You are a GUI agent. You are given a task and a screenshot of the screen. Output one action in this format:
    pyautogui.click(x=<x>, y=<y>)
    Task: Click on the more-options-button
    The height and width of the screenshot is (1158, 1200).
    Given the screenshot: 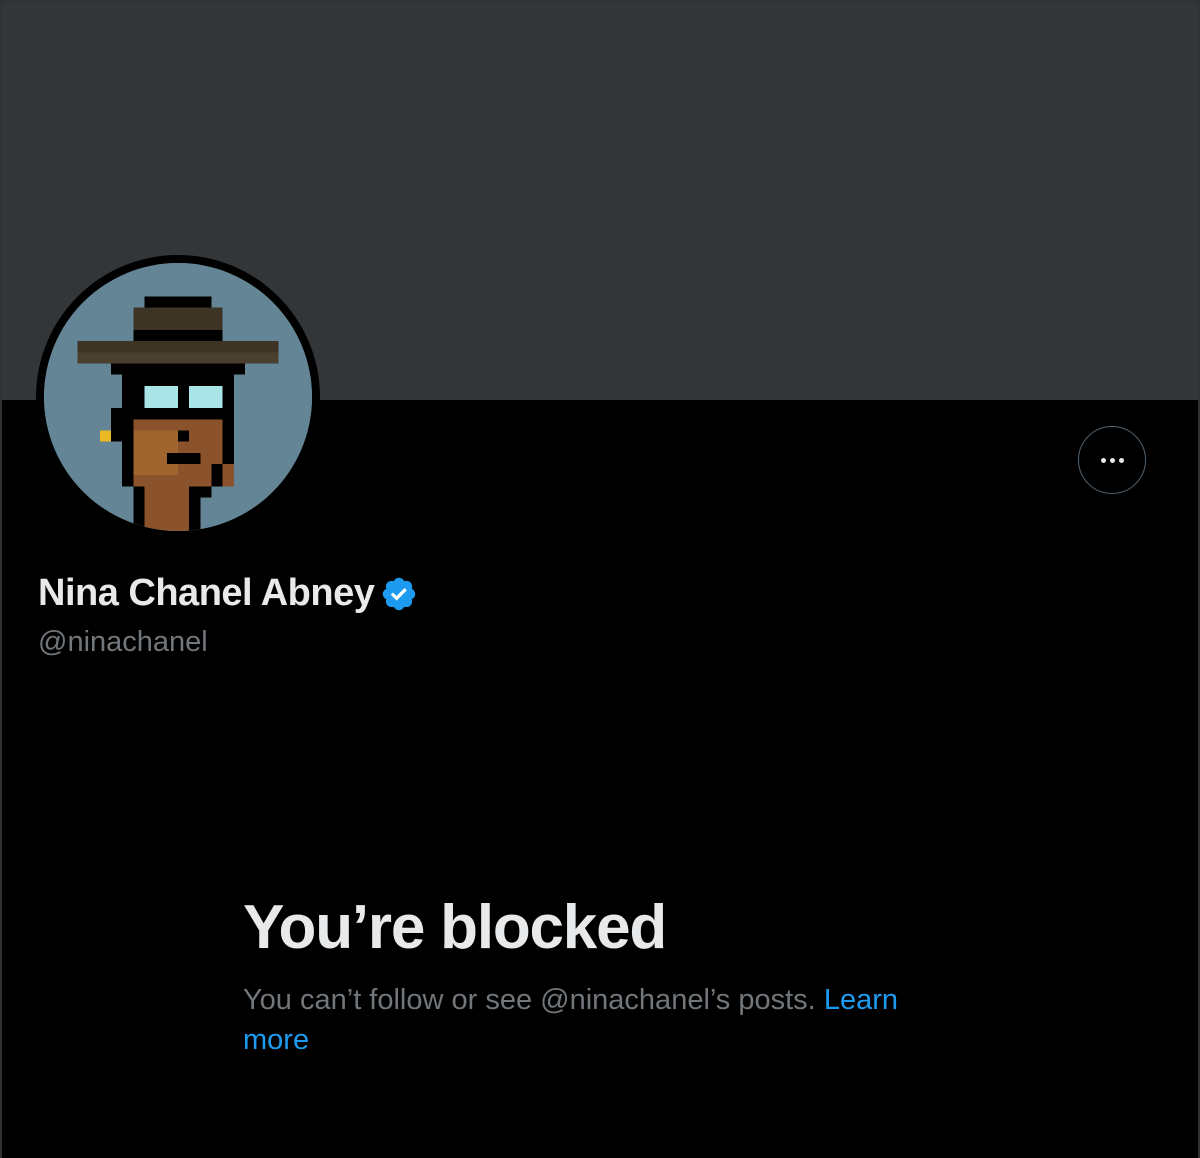 What is the action you would take?
    pyautogui.click(x=1112, y=460)
    